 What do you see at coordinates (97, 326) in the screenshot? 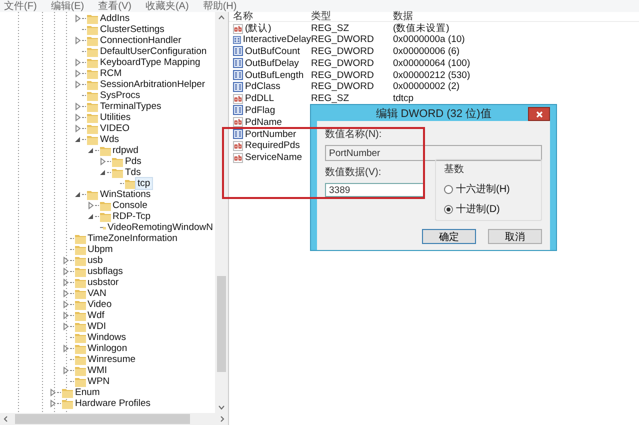
I see `tree-item: WDI` at bounding box center [97, 326].